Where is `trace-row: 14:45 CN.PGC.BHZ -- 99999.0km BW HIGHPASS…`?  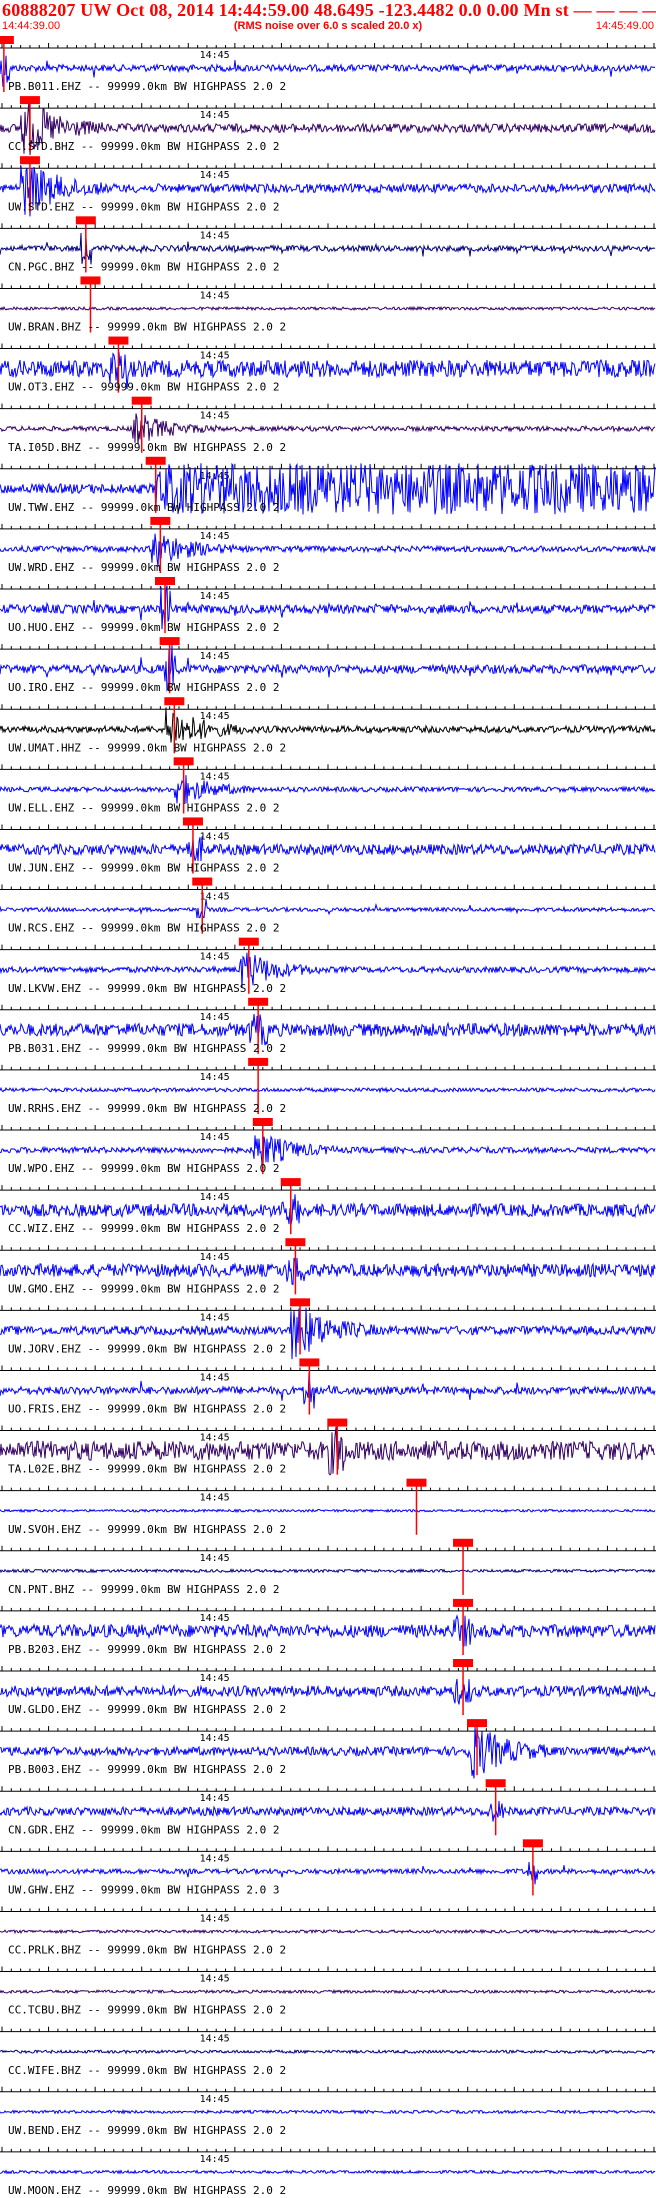
trace-row: 14:45 CN.PGC.BHZ -- 99999.0km BW HIGHPASS… is located at coordinates (328, 244).